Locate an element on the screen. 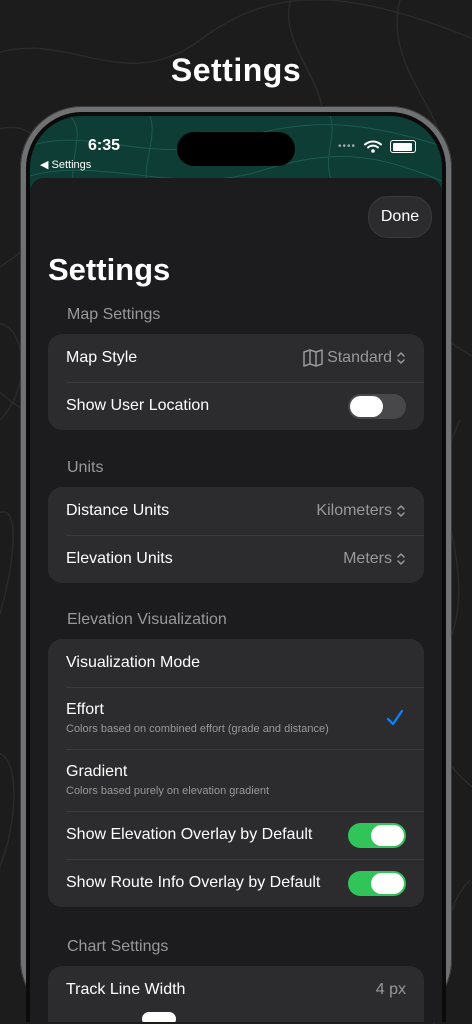 Image resolution: width=472 pixels, height=1024 pixels. distance-units-label: Distance Units is located at coordinates (118, 510).